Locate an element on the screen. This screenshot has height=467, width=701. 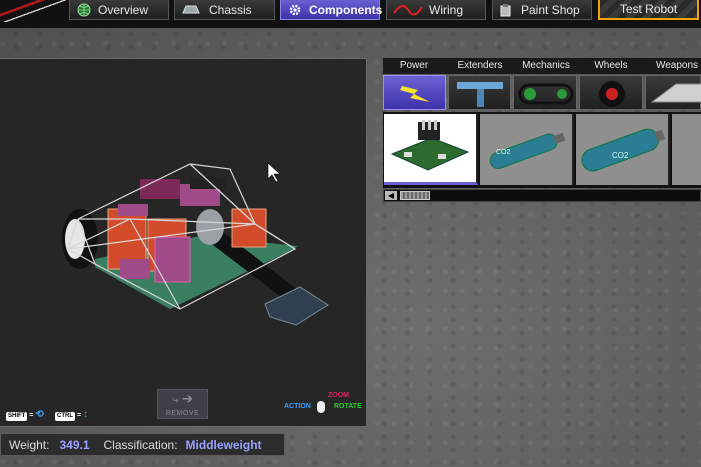
overview-button: Overview is located at coordinates (119, 10).